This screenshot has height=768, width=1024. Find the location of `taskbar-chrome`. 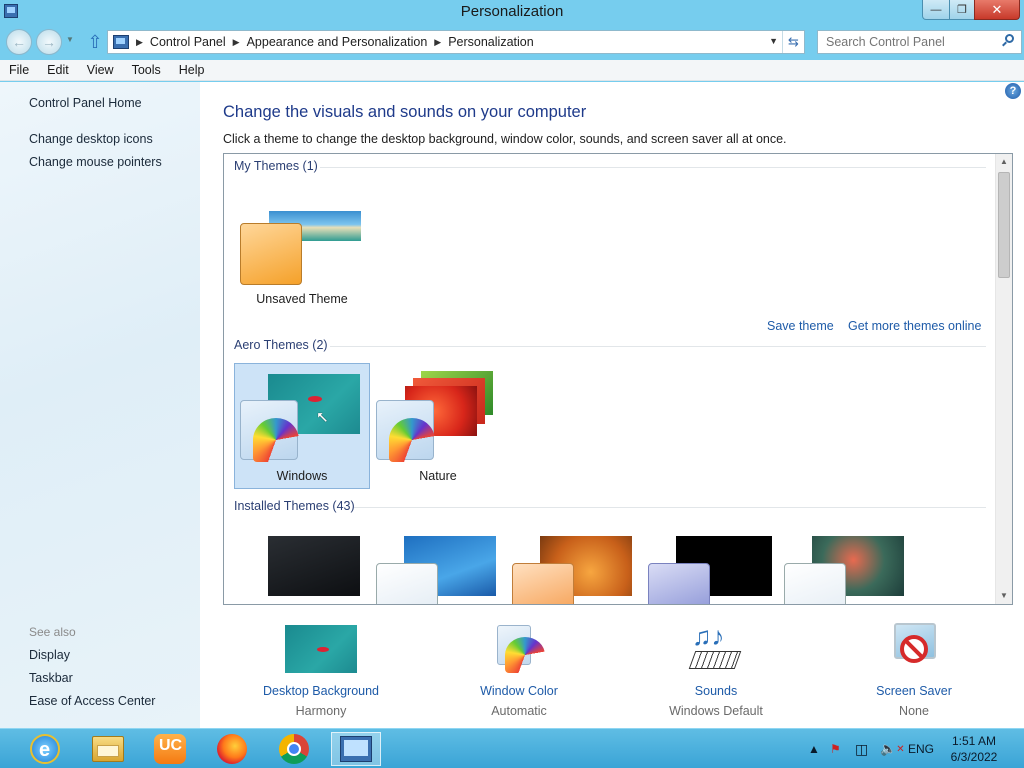

taskbar-chrome is located at coordinates (294, 749).